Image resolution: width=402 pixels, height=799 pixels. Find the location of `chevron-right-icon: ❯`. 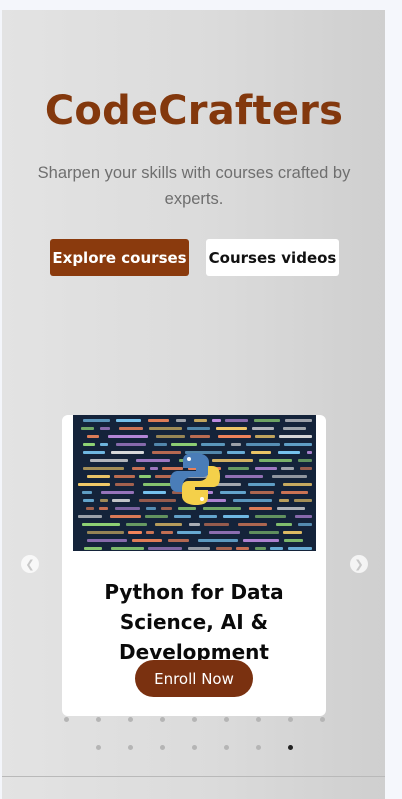

chevron-right-icon: ❯ is located at coordinates (359, 564).